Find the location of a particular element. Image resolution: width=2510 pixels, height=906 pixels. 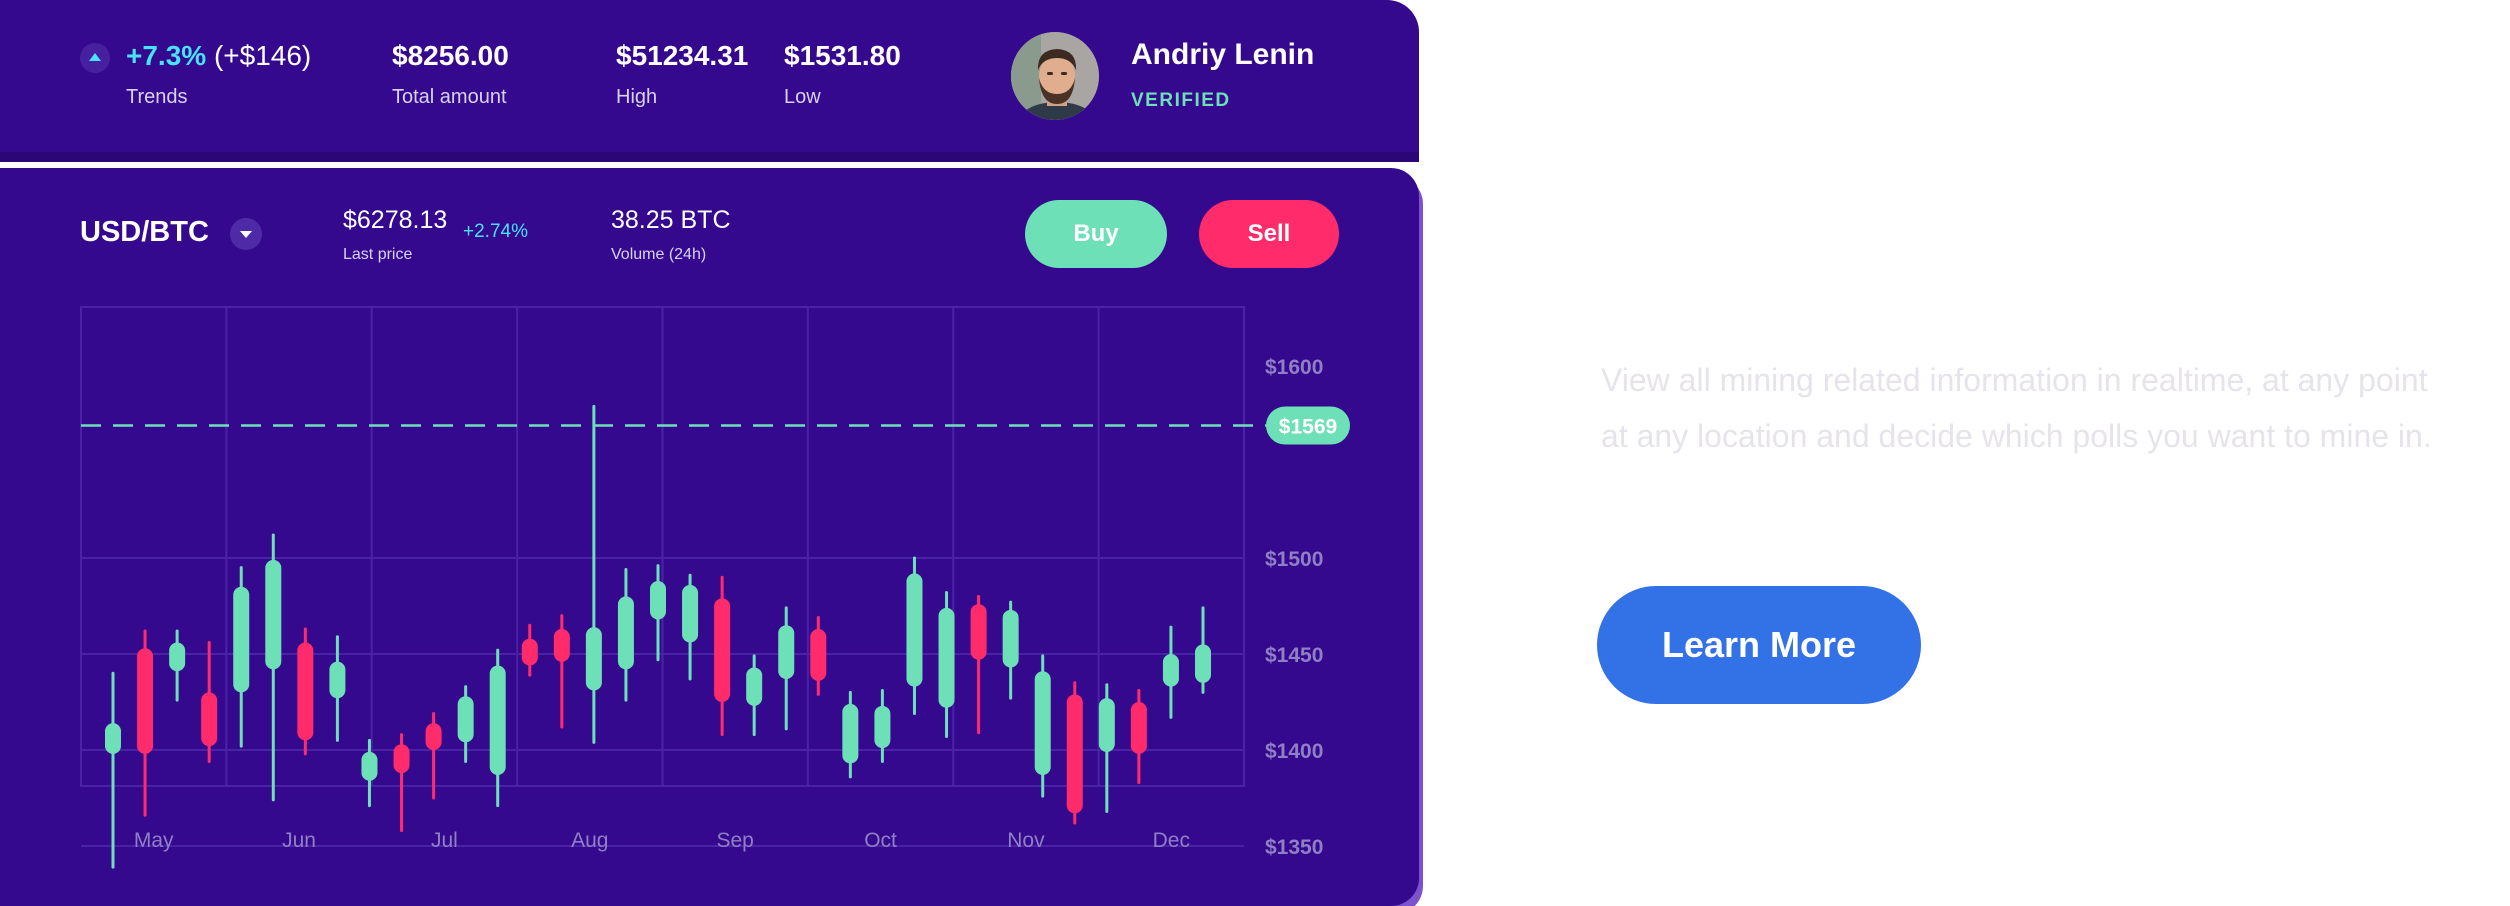

x-tick-label: Oct is located at coordinates (880, 840).